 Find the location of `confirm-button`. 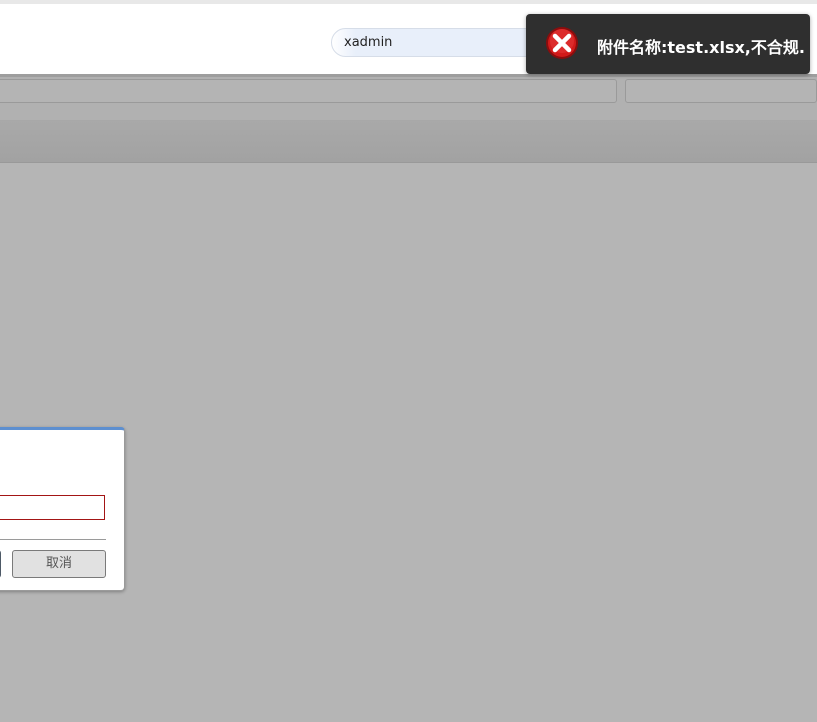

confirm-button is located at coordinates (0, 564).